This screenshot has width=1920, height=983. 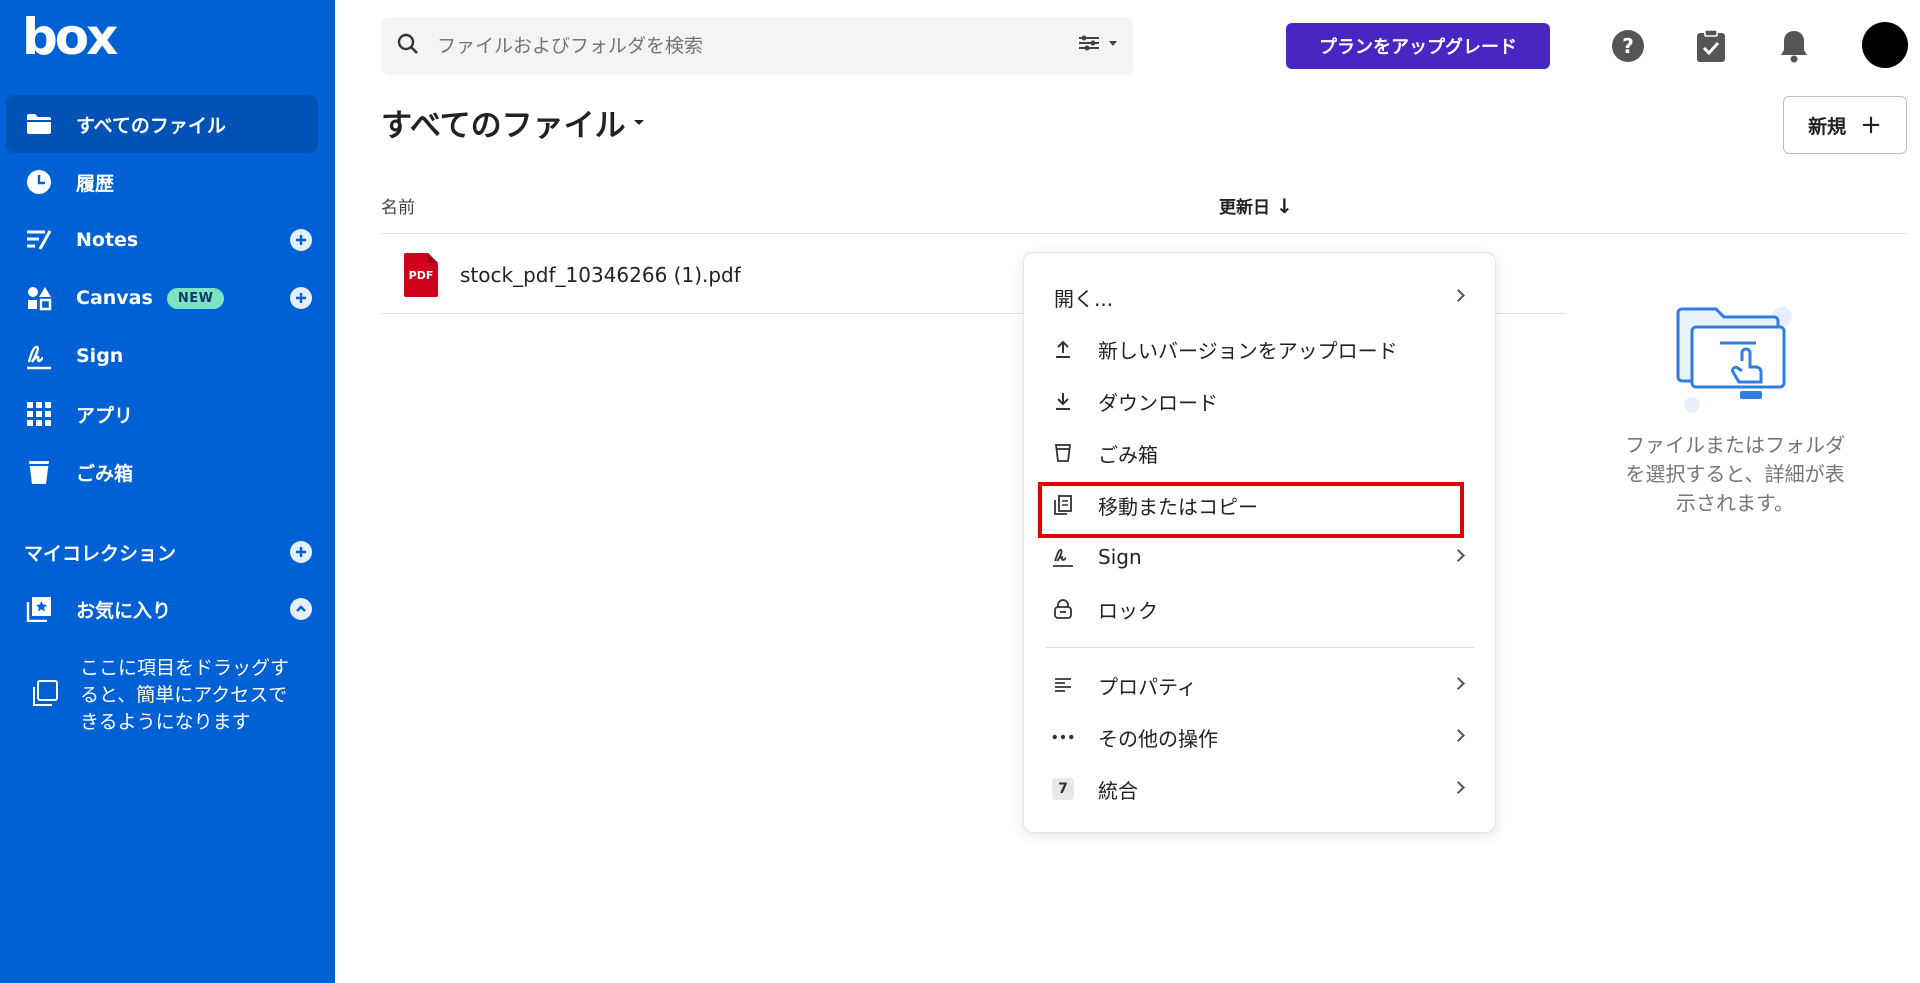 I want to click on integration-badge-icon: 7, so click(x=1063, y=789).